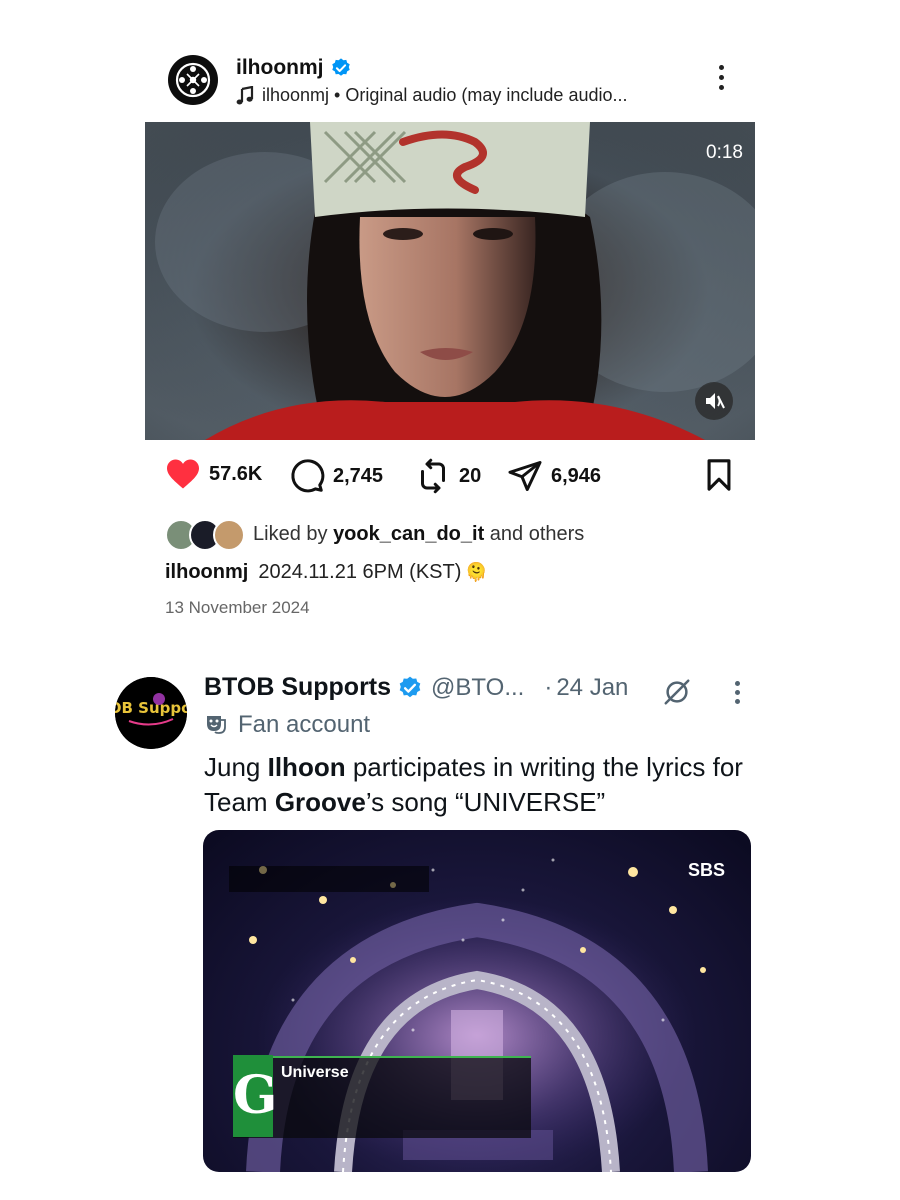  I want to click on btob-supports-logo: BTOB Supports, so click(151, 713).